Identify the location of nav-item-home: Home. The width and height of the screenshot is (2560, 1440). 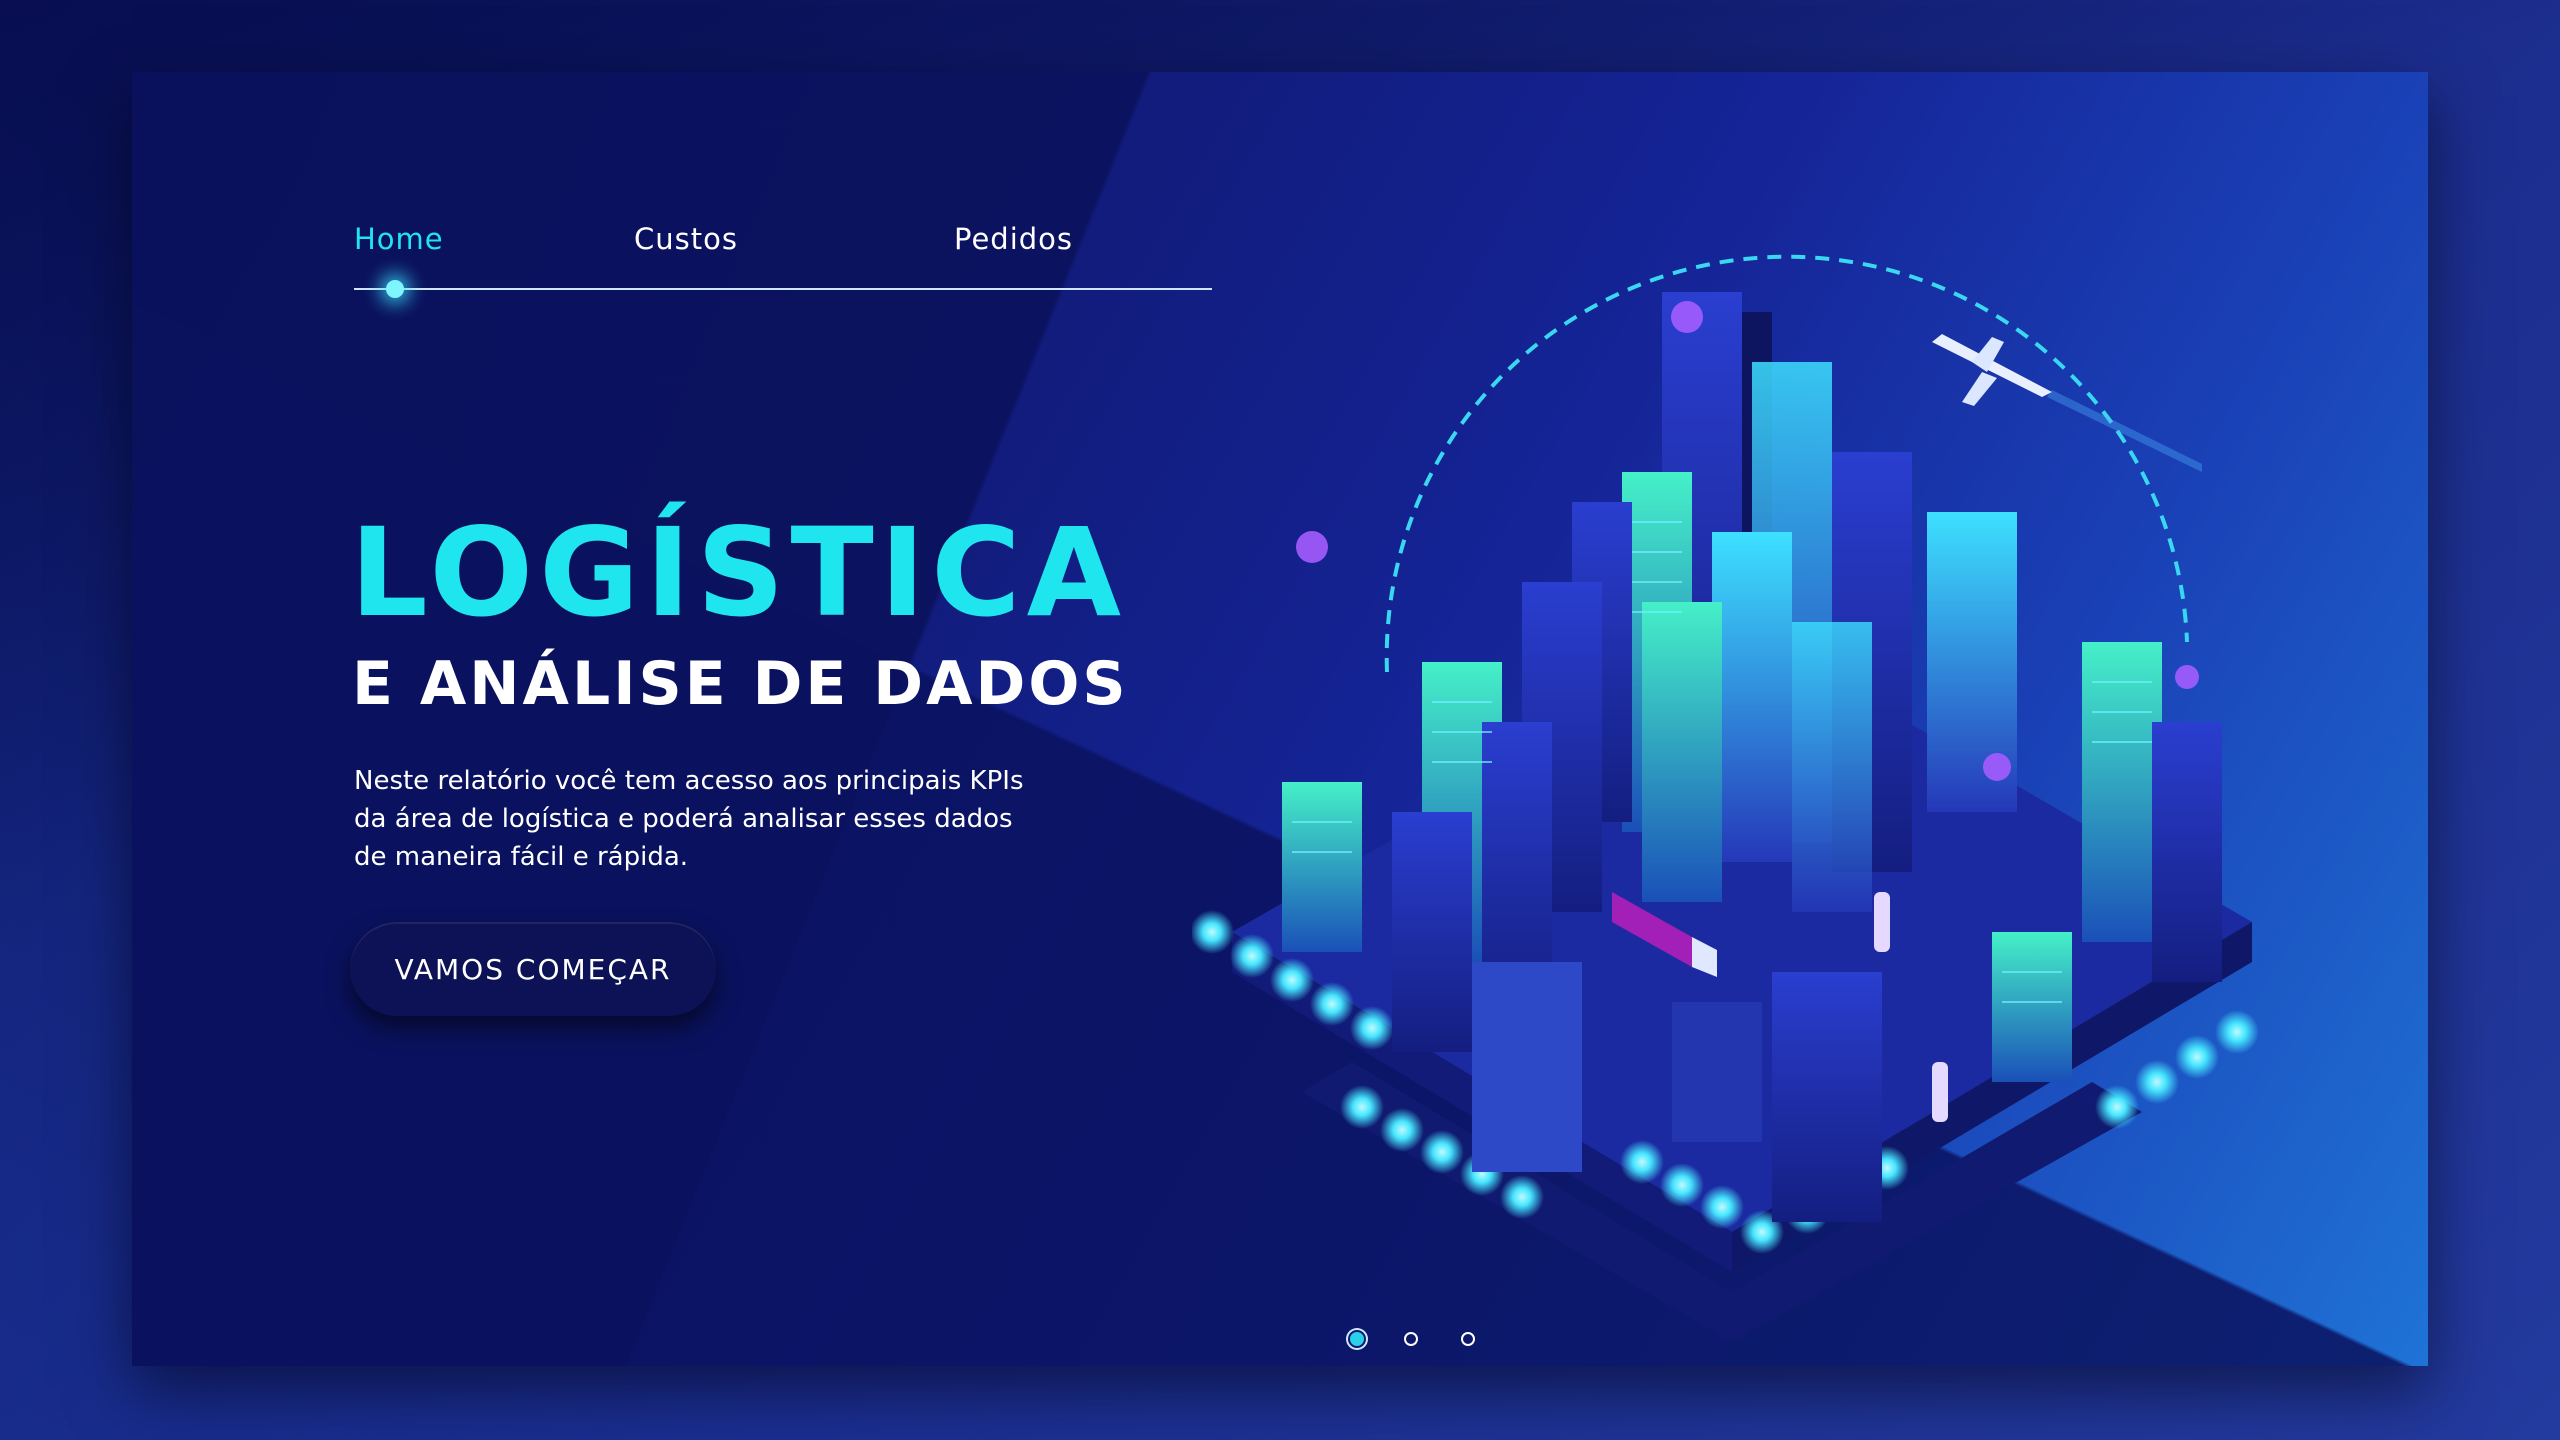
(399, 239).